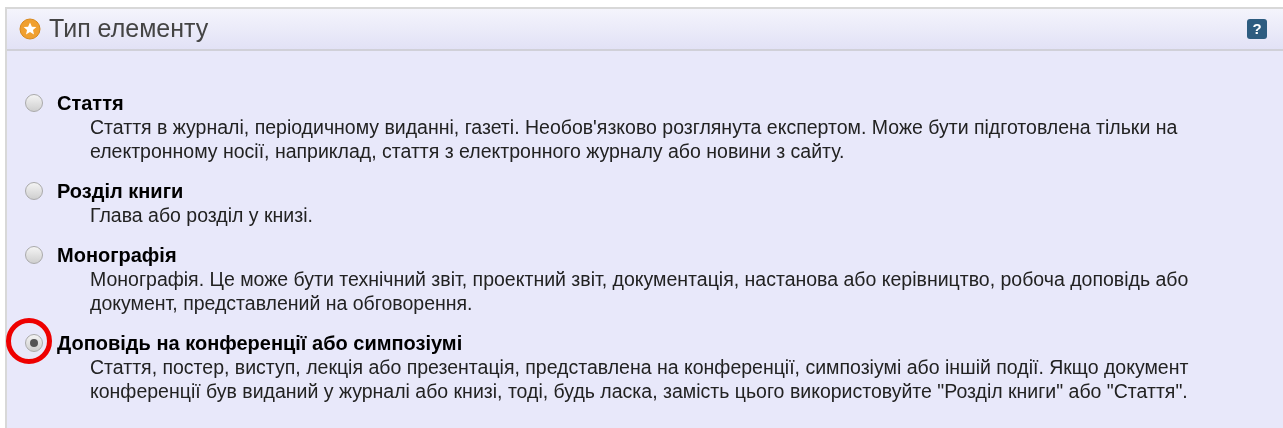  Describe the element at coordinates (640, 291) in the screenshot. I see `option-description: Монографія. Це може бути технічний звіт, проектний звіт, документація, настанова або керівництво, робоча доповідь або документ, представлений на обговорення.` at that location.